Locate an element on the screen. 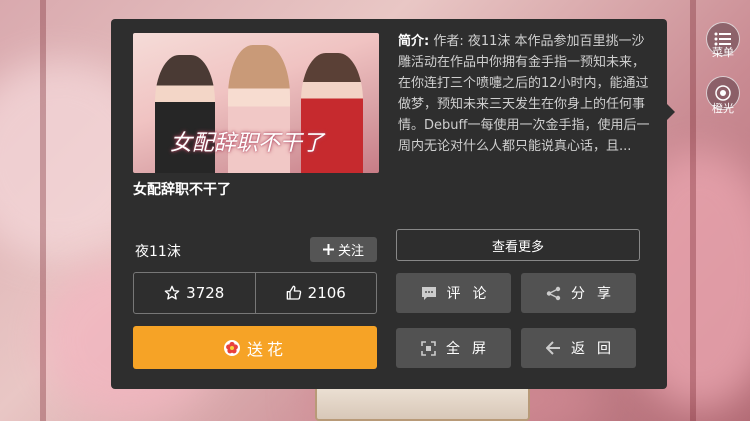 The width and height of the screenshot is (750, 421). share-button: 分享 is located at coordinates (578, 293).